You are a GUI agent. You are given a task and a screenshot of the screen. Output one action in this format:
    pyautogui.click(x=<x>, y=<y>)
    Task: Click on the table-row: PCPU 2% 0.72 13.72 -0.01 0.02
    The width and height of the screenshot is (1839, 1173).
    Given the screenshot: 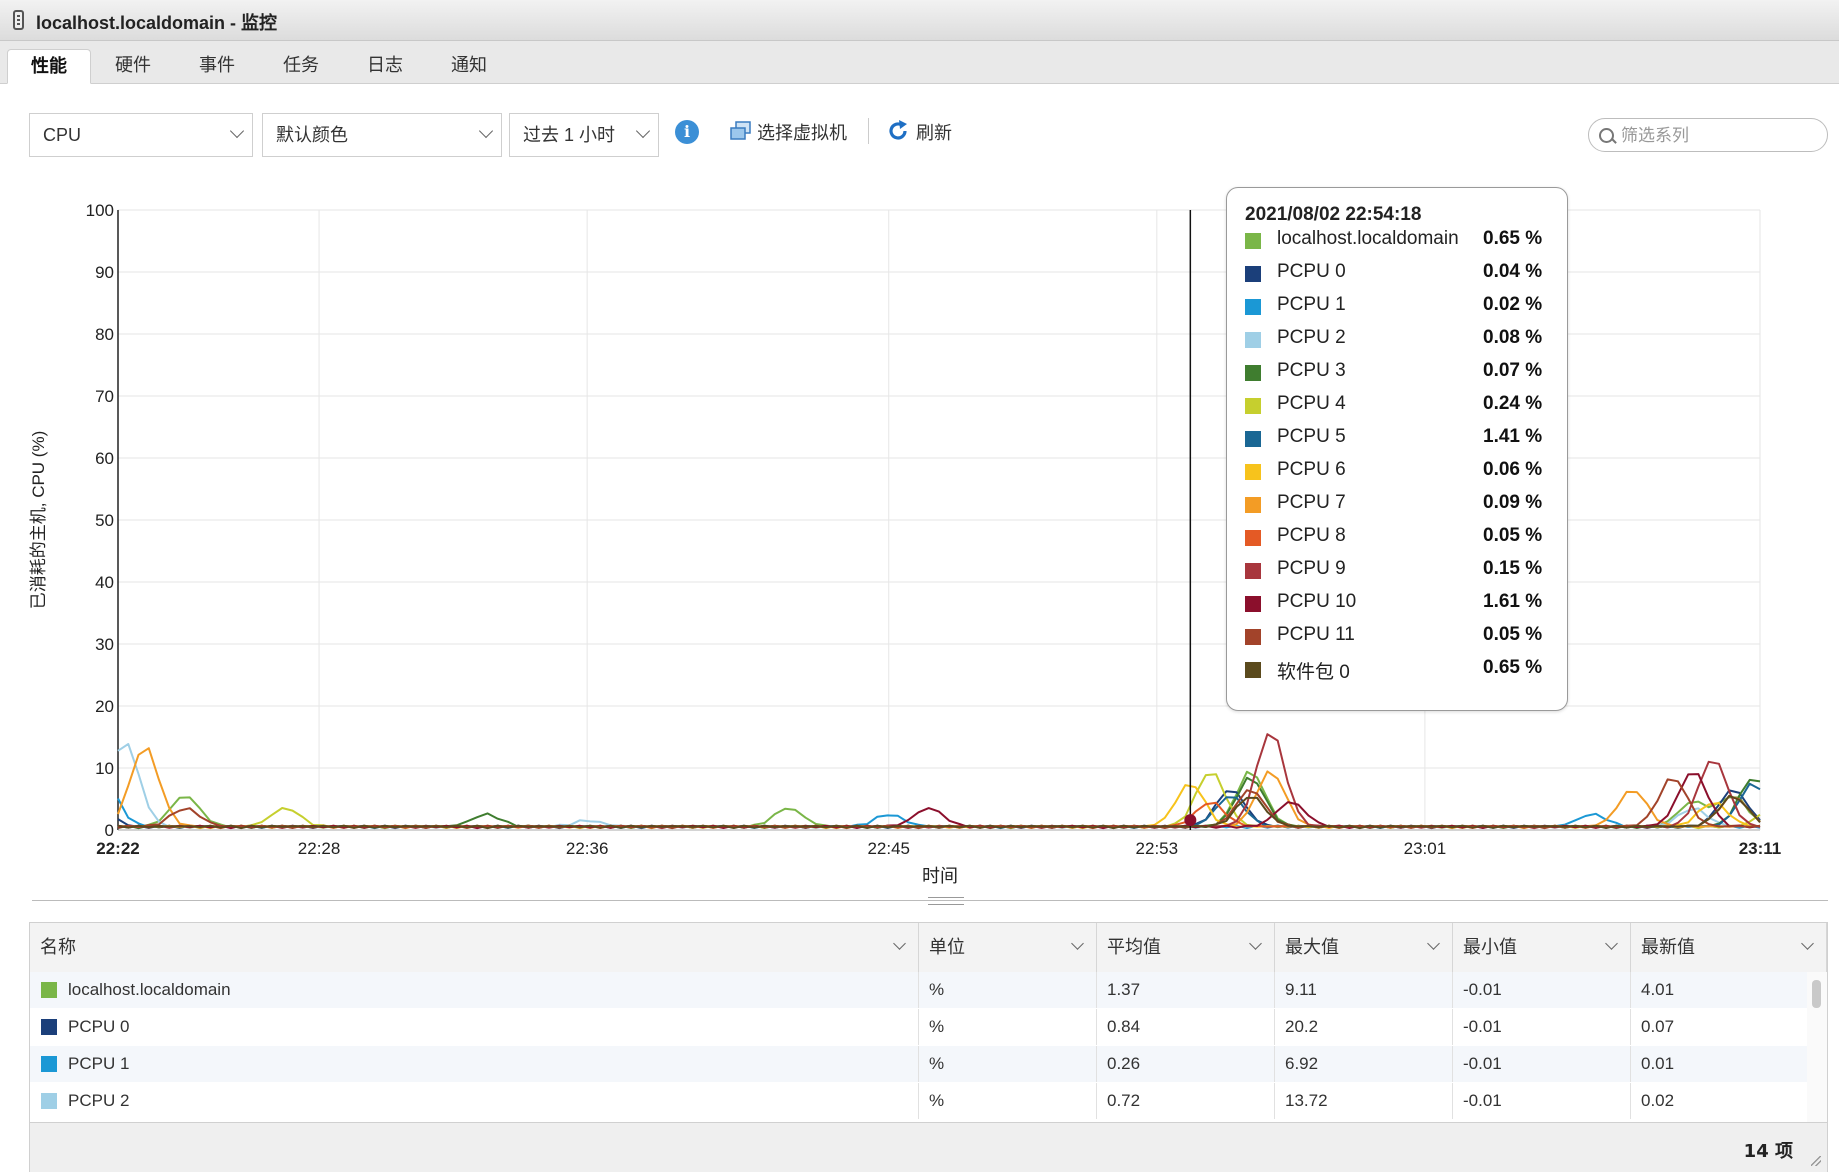 What is the action you would take?
    pyautogui.click(x=928, y=1101)
    